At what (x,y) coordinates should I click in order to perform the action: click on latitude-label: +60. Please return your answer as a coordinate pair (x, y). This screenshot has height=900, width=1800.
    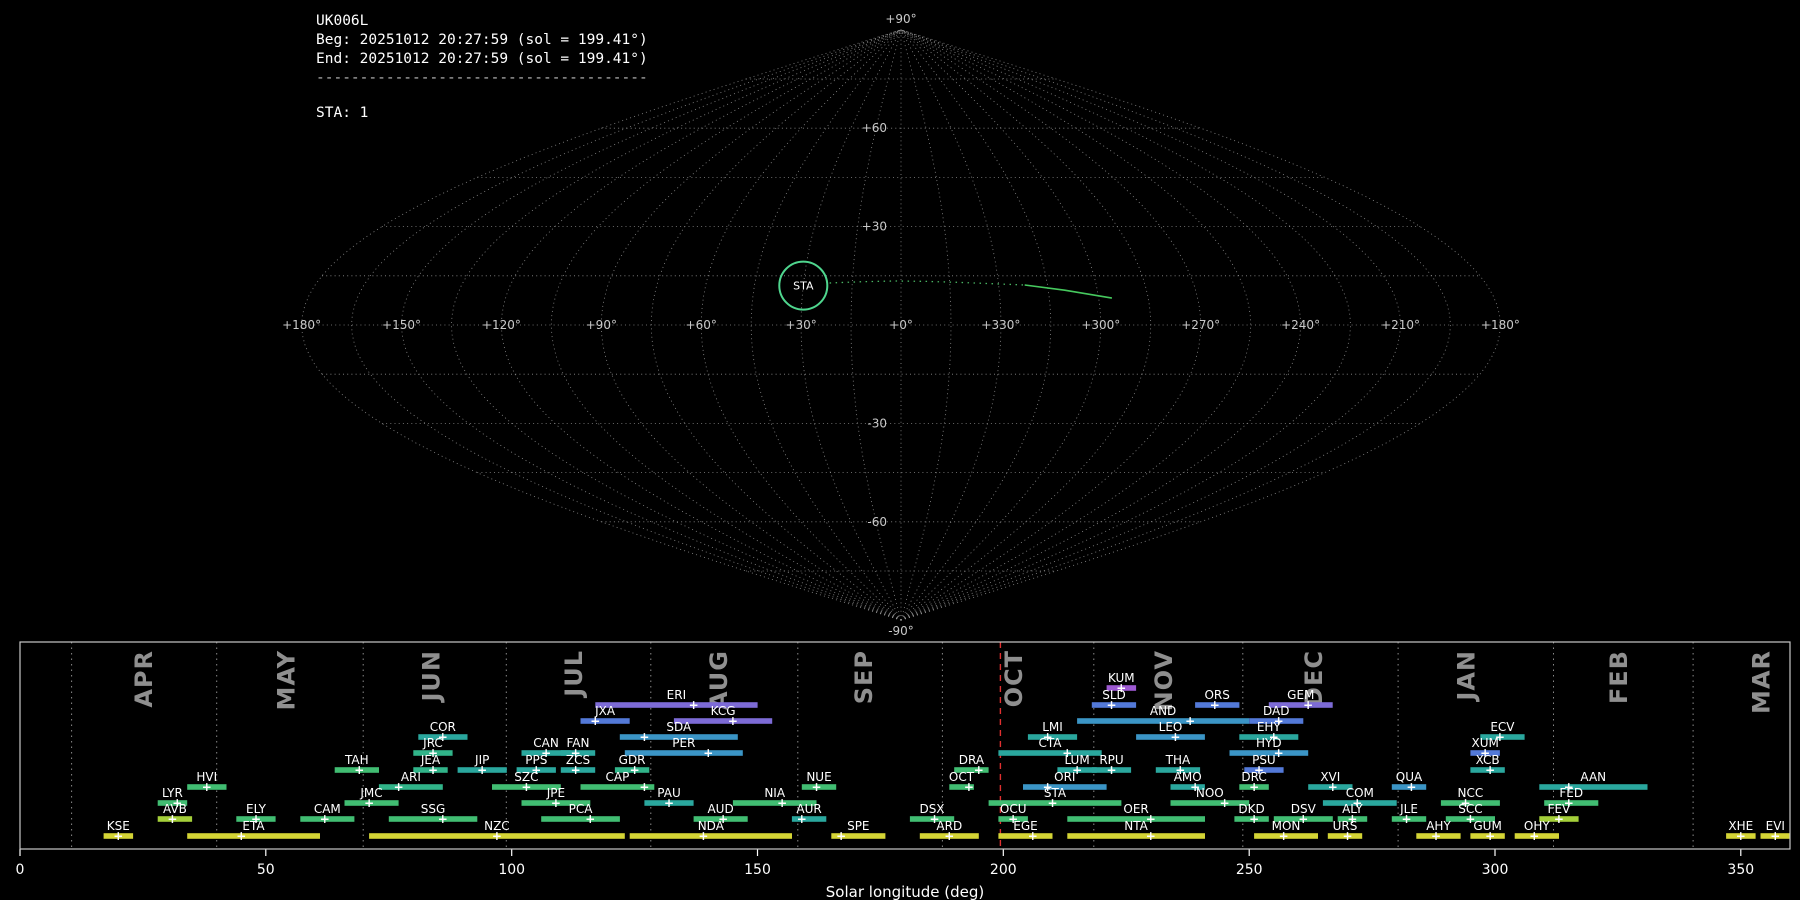
    Looking at the image, I should click on (874, 128).